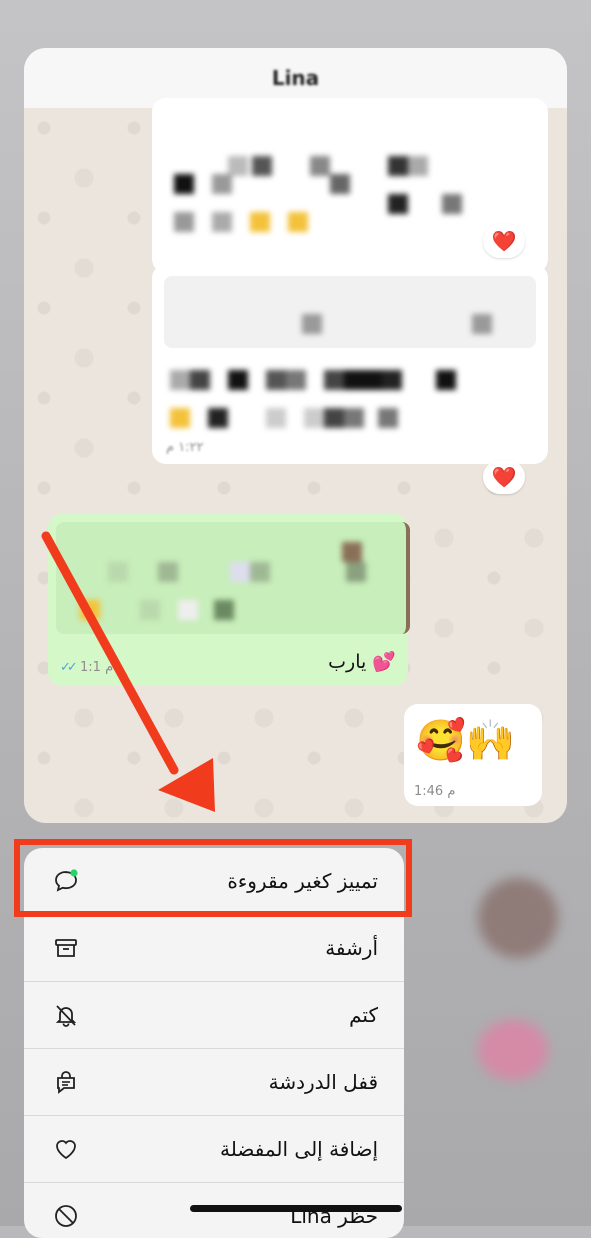 The height and width of the screenshot is (1238, 591). I want to click on message-text: يارب 💕, so click(362, 662).